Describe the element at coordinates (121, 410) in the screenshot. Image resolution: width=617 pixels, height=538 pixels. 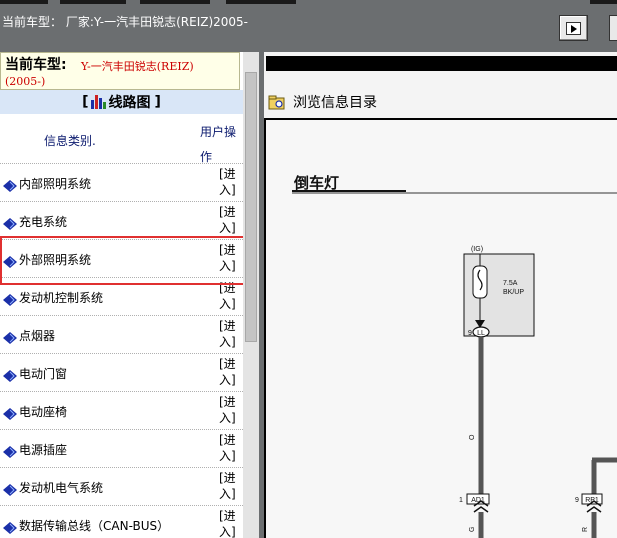
I see `list-item: 电动座椅 [进 入]` at that location.